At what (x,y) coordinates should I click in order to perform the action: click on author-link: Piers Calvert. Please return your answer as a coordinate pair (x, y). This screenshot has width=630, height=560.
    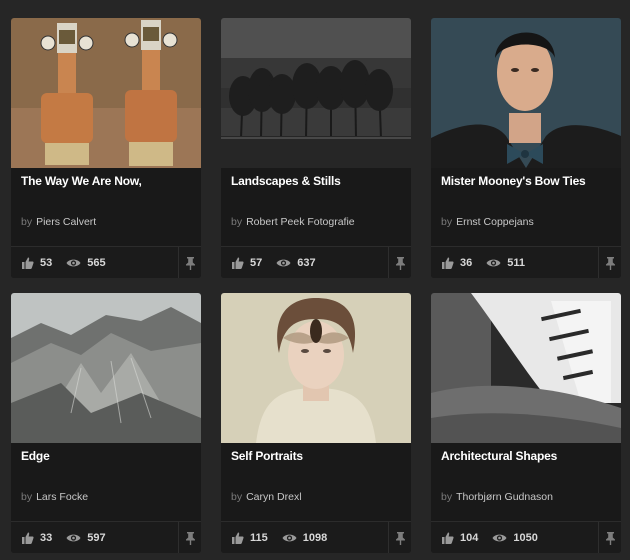
    Looking at the image, I should click on (66, 222).